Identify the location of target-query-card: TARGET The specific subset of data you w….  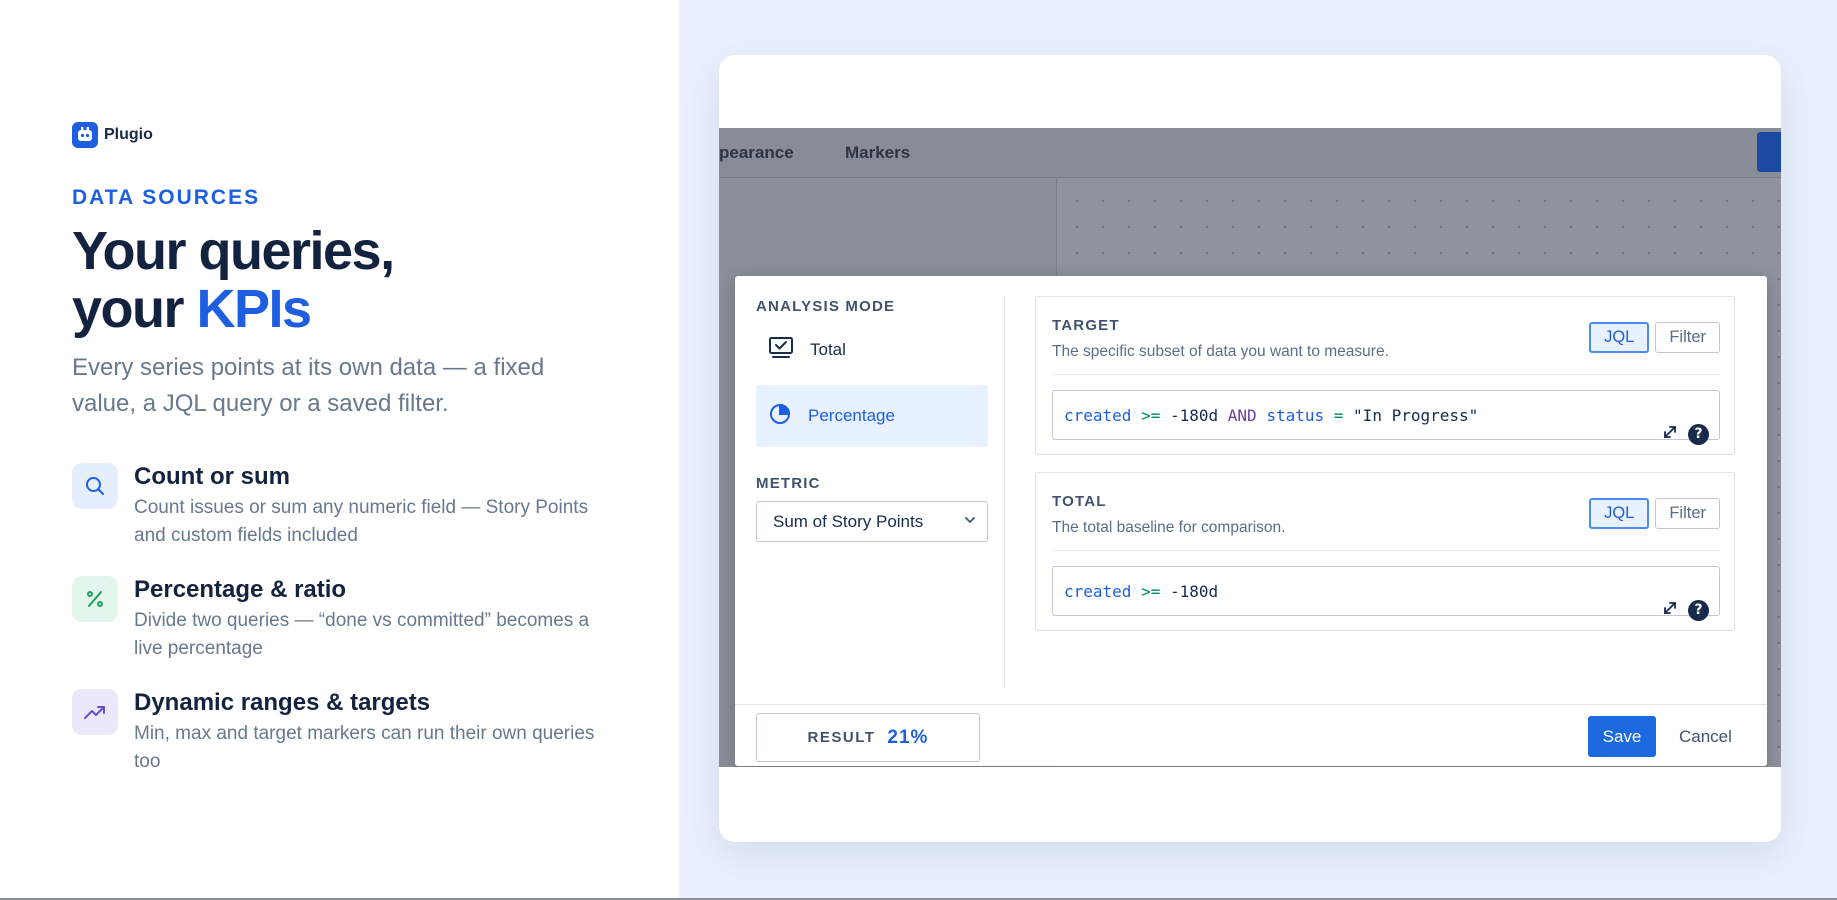
(1385, 375).